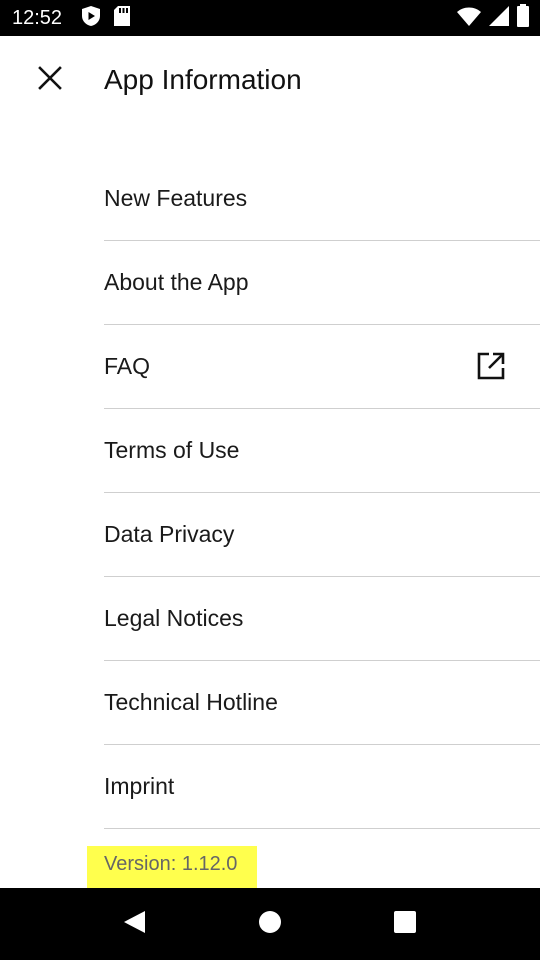  What do you see at coordinates (499, 18) in the screenshot?
I see `signal-icon` at bounding box center [499, 18].